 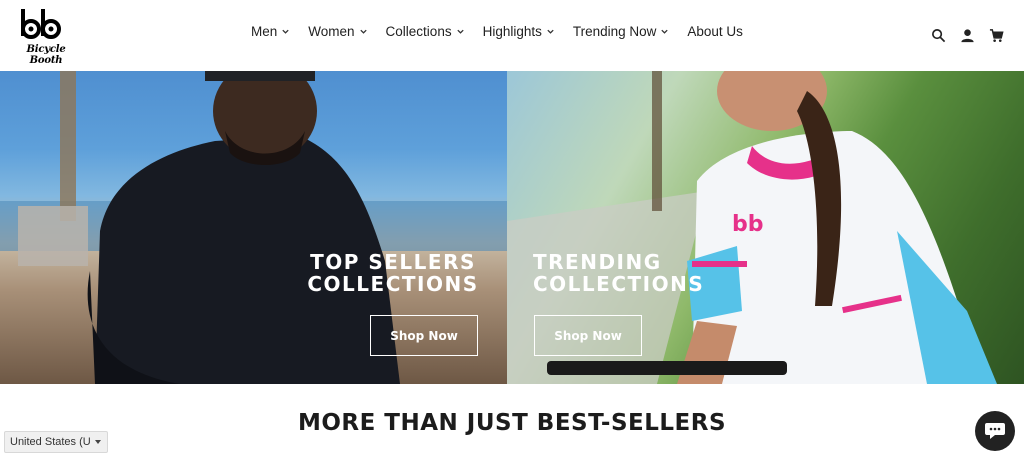 I want to click on nav-item-label: Collections, so click(x=418, y=31).